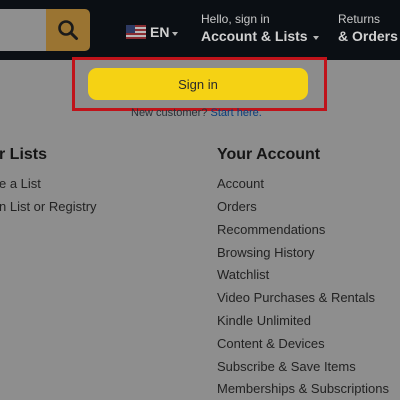 The image size is (400, 400). I want to click on returns-label: Returns, so click(359, 19).